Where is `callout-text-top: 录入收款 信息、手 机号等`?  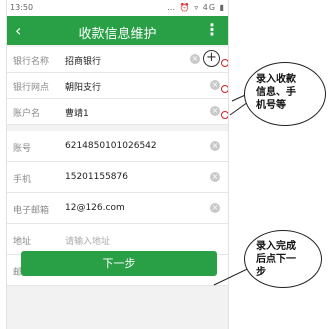
callout-text-top: 录入收款 信息、手 机号等 is located at coordinates (276, 92).